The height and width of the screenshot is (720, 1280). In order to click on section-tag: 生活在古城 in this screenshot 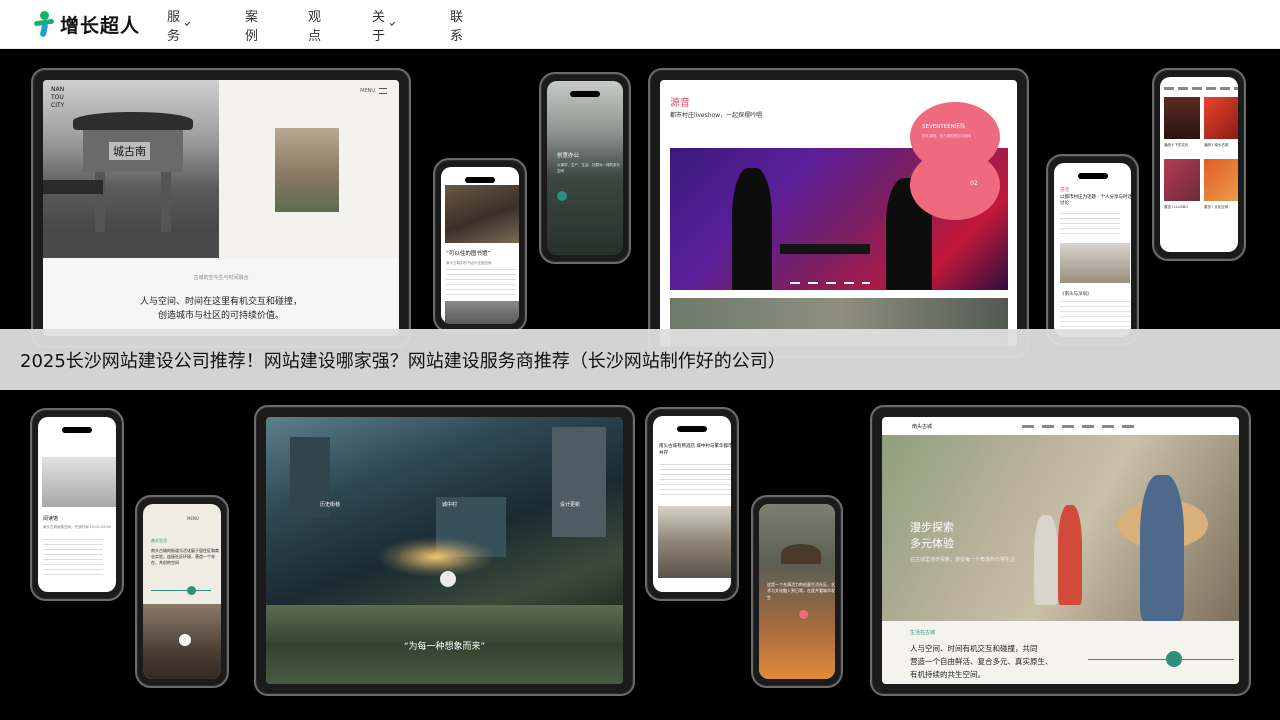, I will do `click(923, 633)`.